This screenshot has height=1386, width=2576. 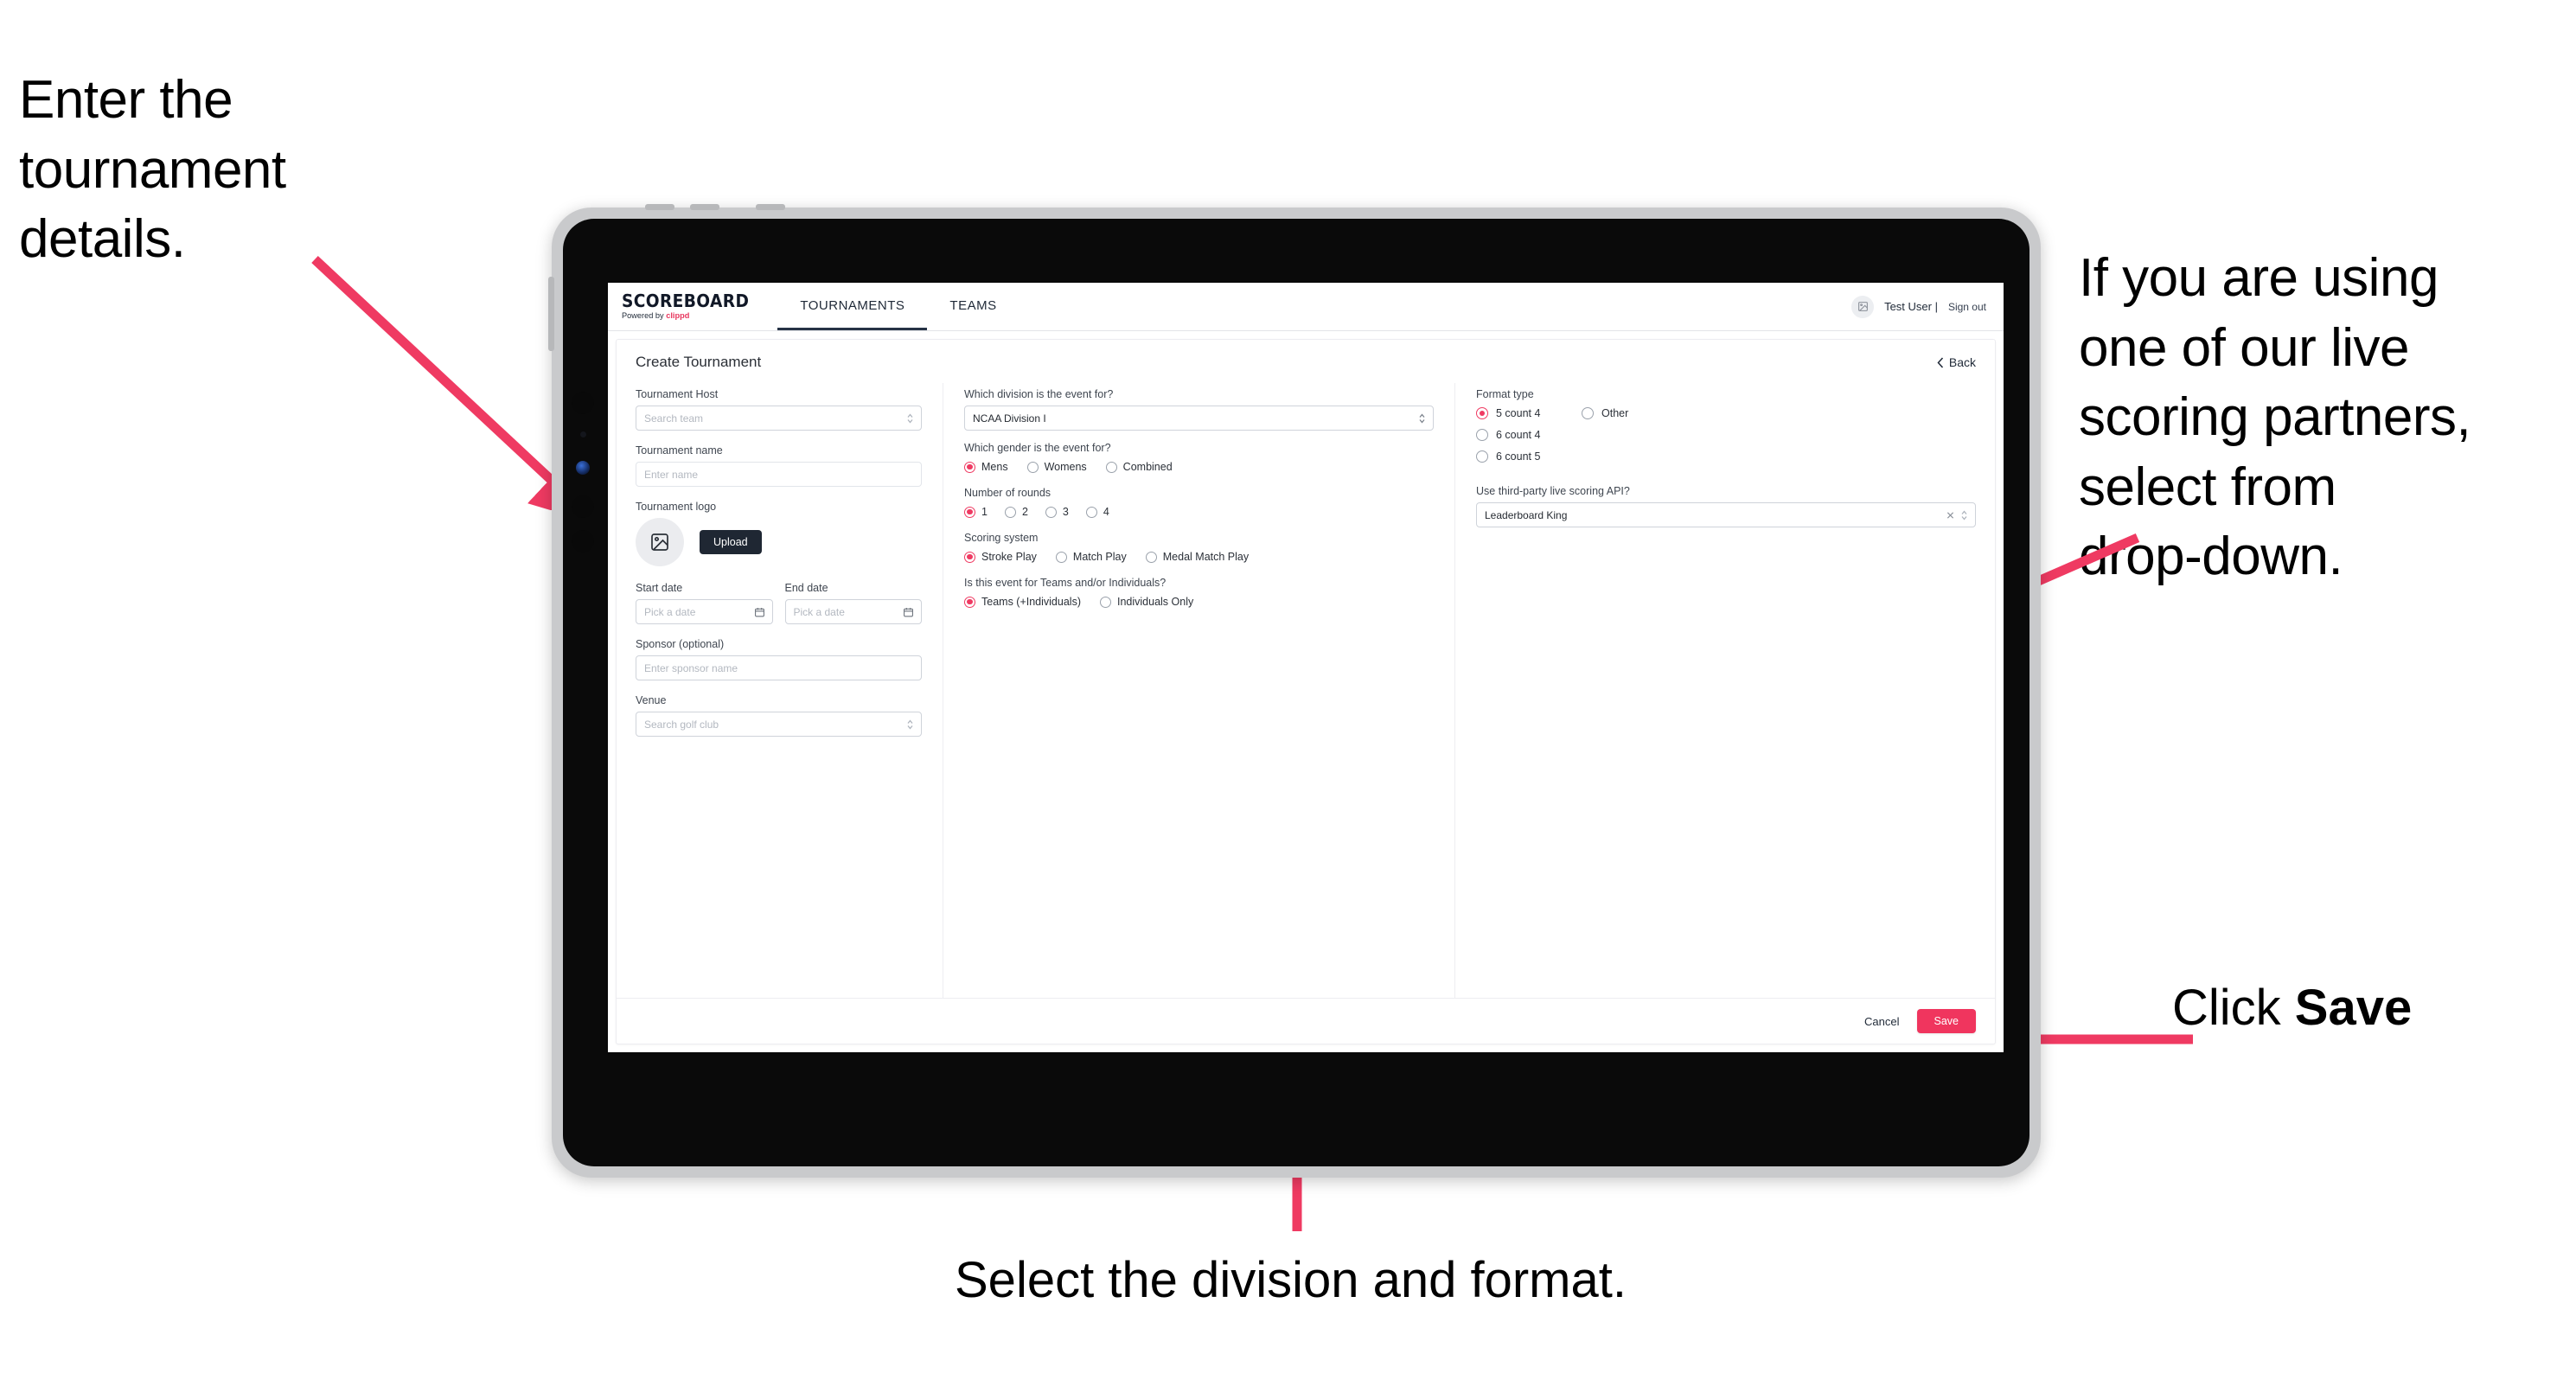 What do you see at coordinates (974, 306) in the screenshot?
I see `tab-teams: TEAMS` at bounding box center [974, 306].